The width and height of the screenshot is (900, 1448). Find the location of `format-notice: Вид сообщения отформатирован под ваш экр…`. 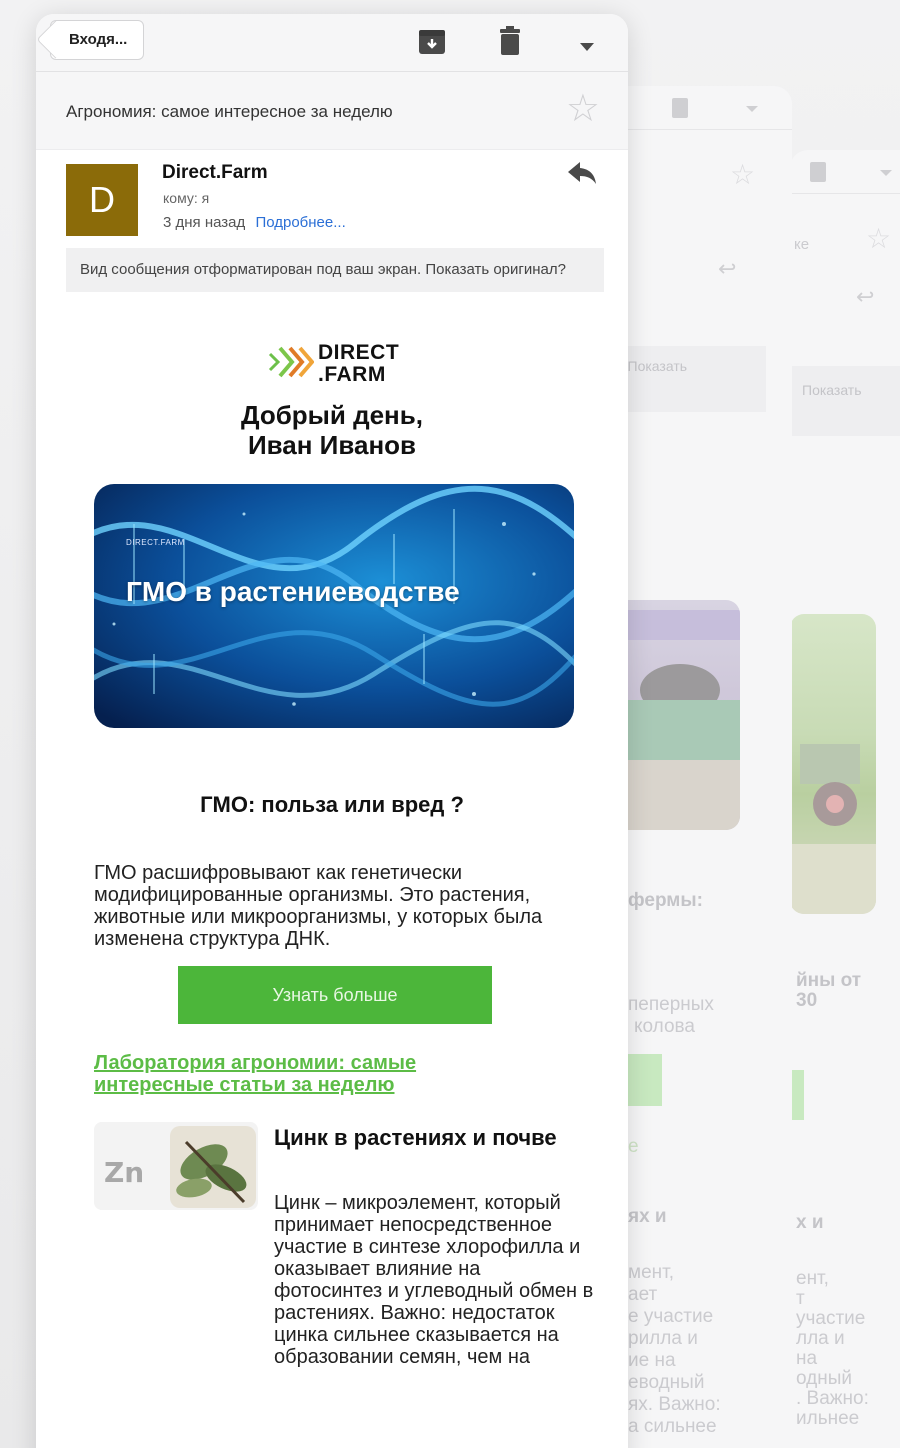

format-notice: Вид сообщения отформатирован под ваш экр… is located at coordinates (335, 270).